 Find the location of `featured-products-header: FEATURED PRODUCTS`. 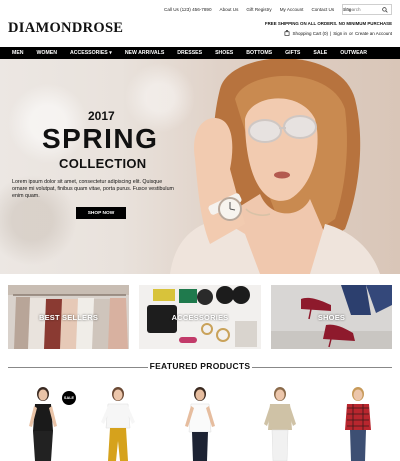

featured-products-header: FEATURED PRODUCTS is located at coordinates (200, 367).